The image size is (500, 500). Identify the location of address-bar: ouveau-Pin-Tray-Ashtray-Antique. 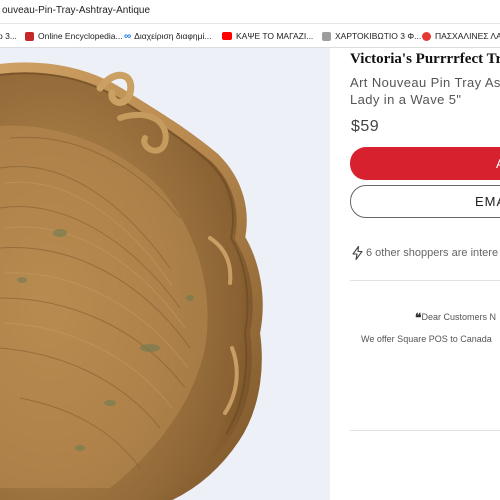
(250, 12).